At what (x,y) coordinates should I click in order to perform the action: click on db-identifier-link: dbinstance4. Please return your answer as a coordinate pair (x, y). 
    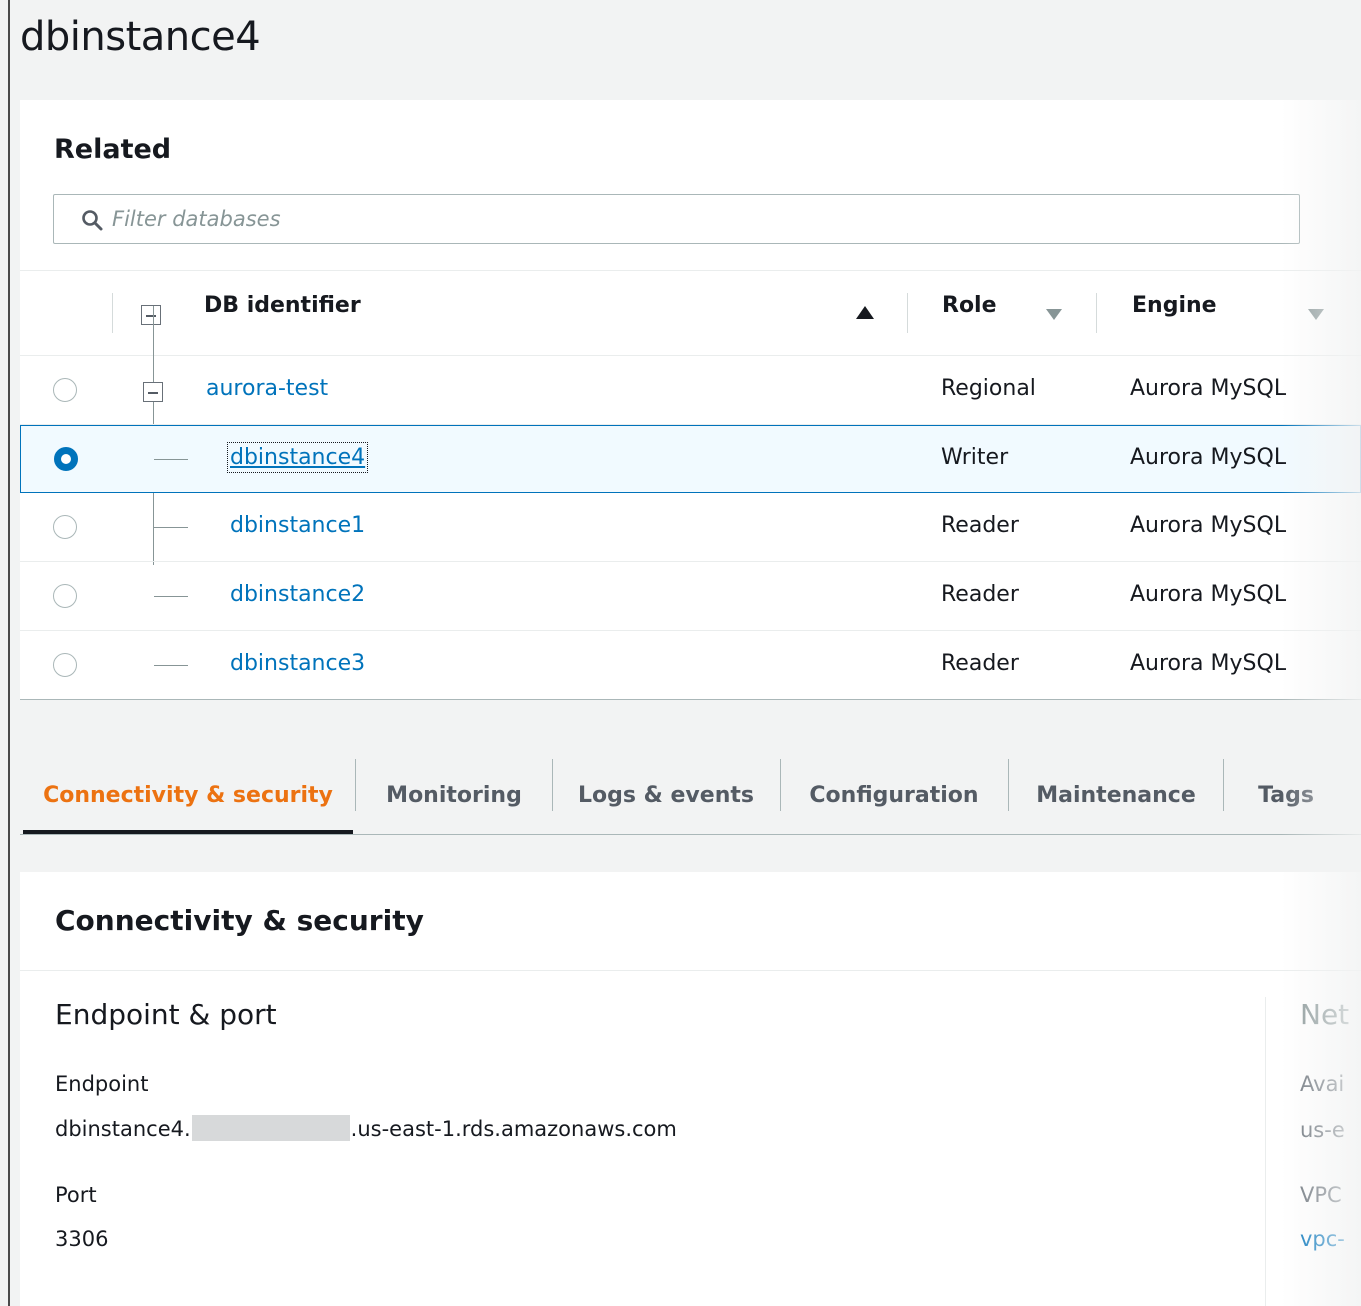
    Looking at the image, I should click on (297, 457).